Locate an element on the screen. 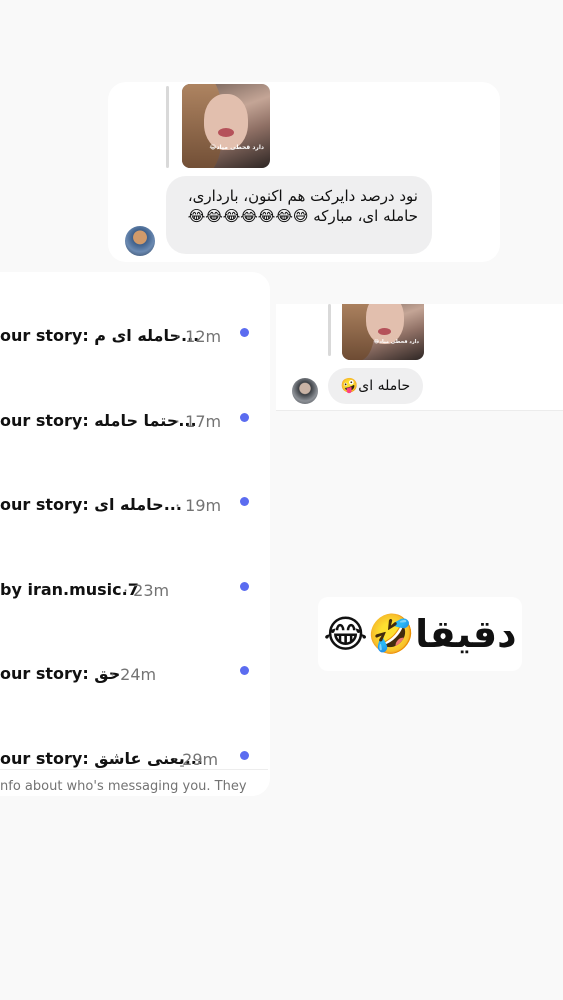  row-time: · 24m is located at coordinates (133, 674).